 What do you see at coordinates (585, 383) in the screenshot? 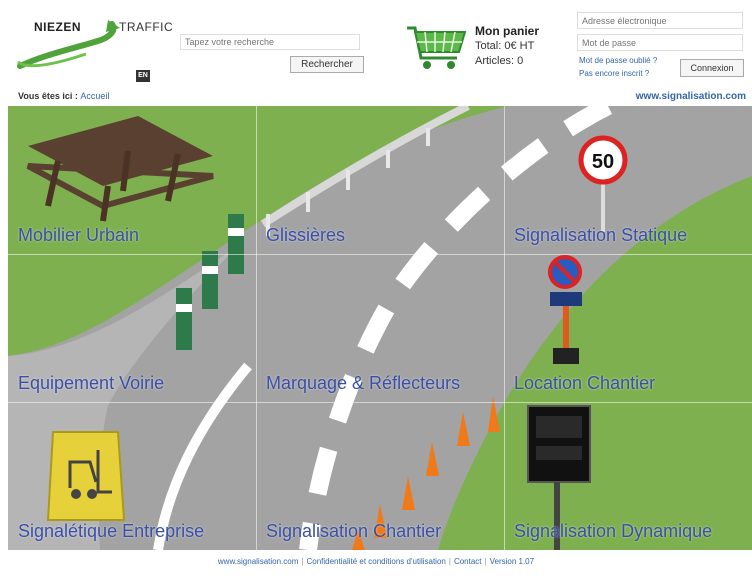
I see `category-label: Location Chantier` at bounding box center [585, 383].